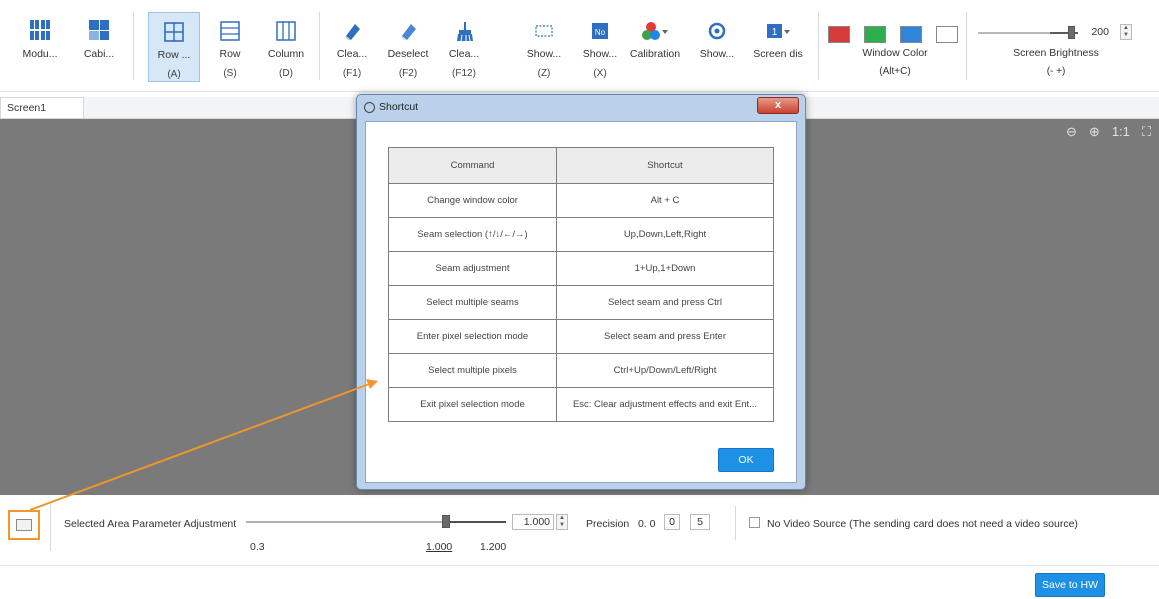  Describe the element at coordinates (230, 54) in the screenshot. I see `row-label: Row` at that location.